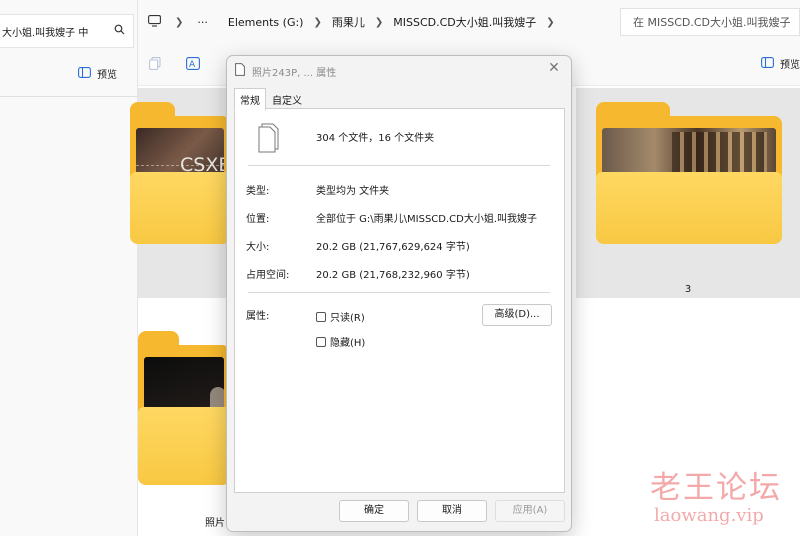 The height and width of the screenshot is (536, 800). I want to click on more-icon: ···, so click(202, 22).